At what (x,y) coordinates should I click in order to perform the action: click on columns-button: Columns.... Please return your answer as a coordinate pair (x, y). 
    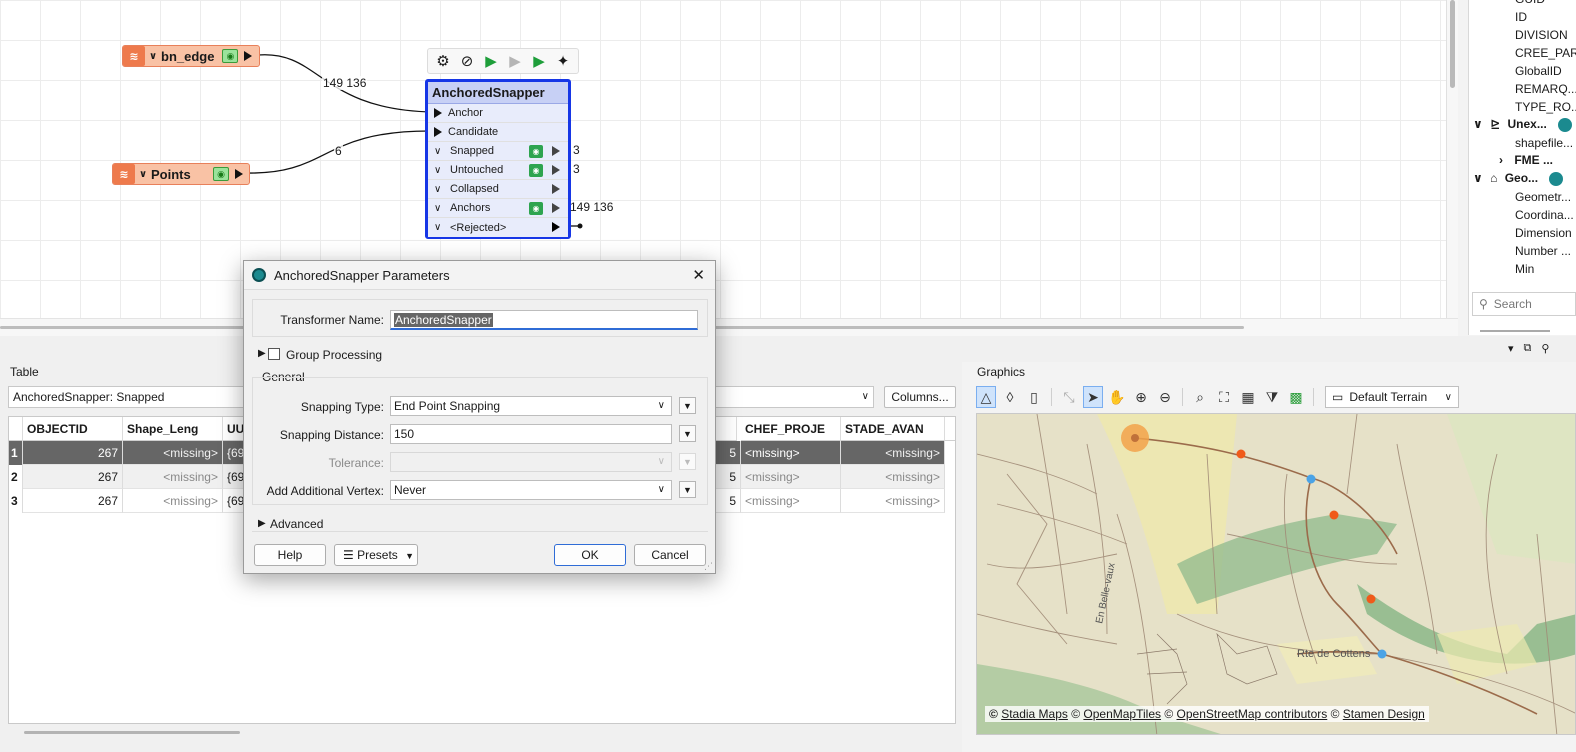
    Looking at the image, I should click on (920, 397).